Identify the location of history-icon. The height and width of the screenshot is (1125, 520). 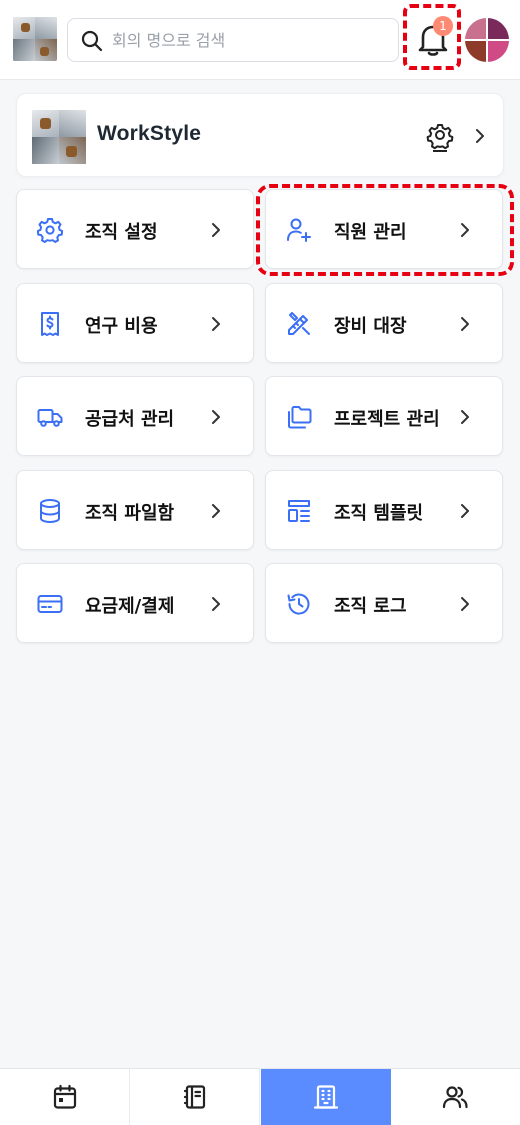
(298, 604).